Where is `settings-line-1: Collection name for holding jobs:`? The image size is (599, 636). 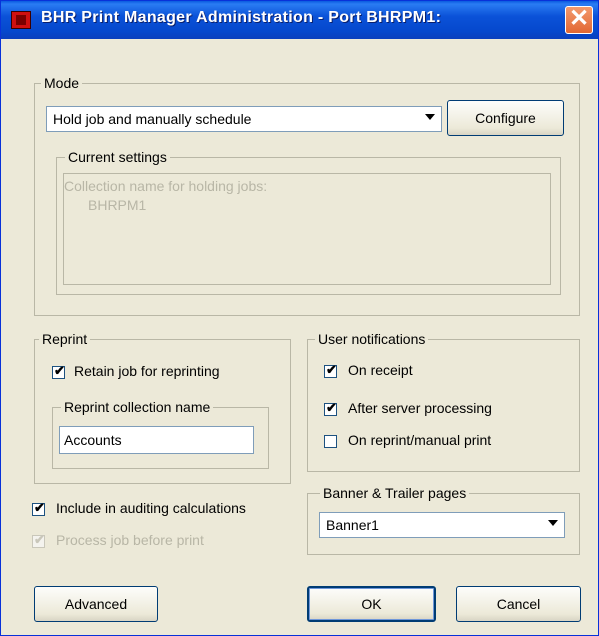
settings-line-1: Collection name for holding jobs: is located at coordinates (166, 186).